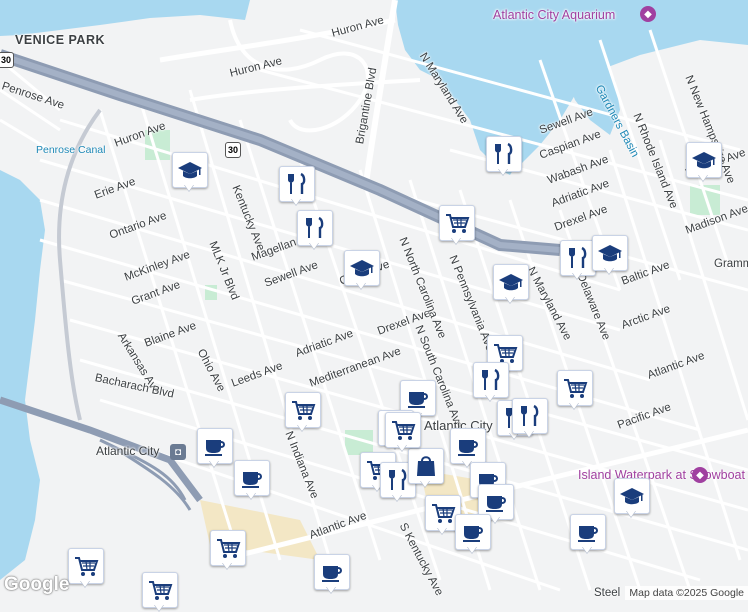  What do you see at coordinates (686, 593) in the screenshot?
I see `map-attribution: Map data ©2025 Google` at bounding box center [686, 593].